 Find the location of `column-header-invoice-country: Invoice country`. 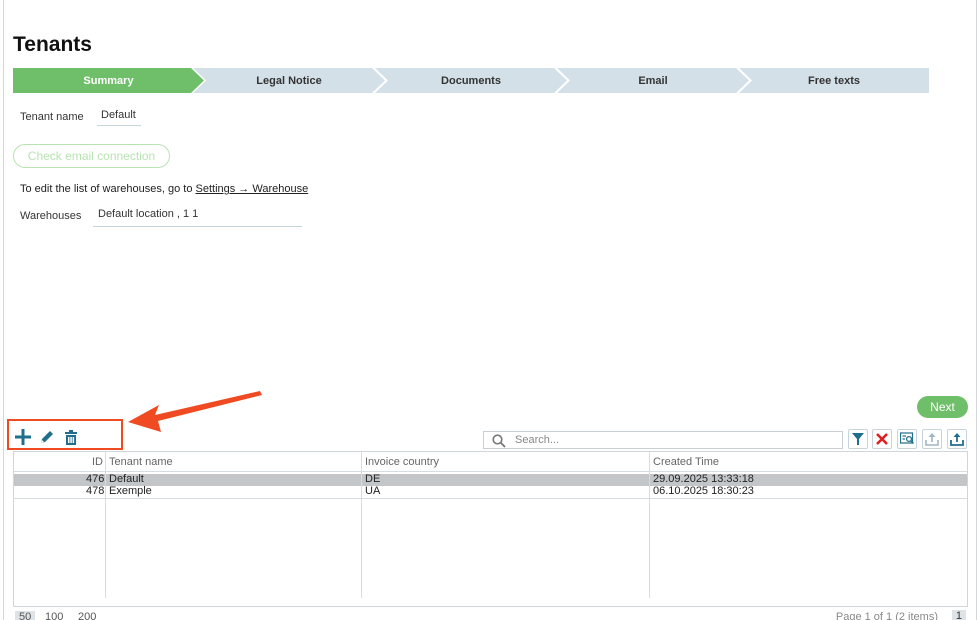

column-header-invoice-country: Invoice country is located at coordinates (402, 462).